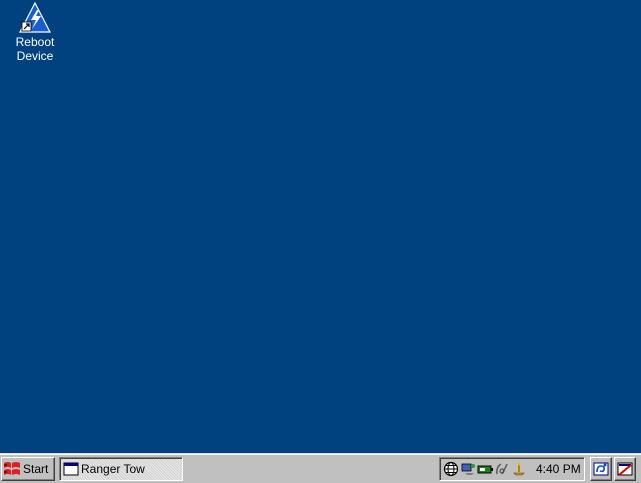  Describe the element at coordinates (519, 469) in the screenshot. I see `sync-icon` at that location.